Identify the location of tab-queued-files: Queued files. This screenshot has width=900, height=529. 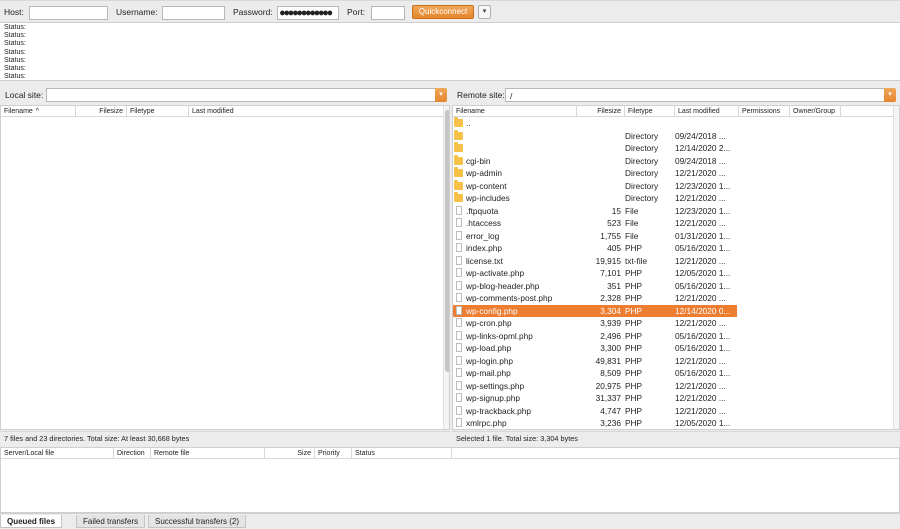
(31, 521).